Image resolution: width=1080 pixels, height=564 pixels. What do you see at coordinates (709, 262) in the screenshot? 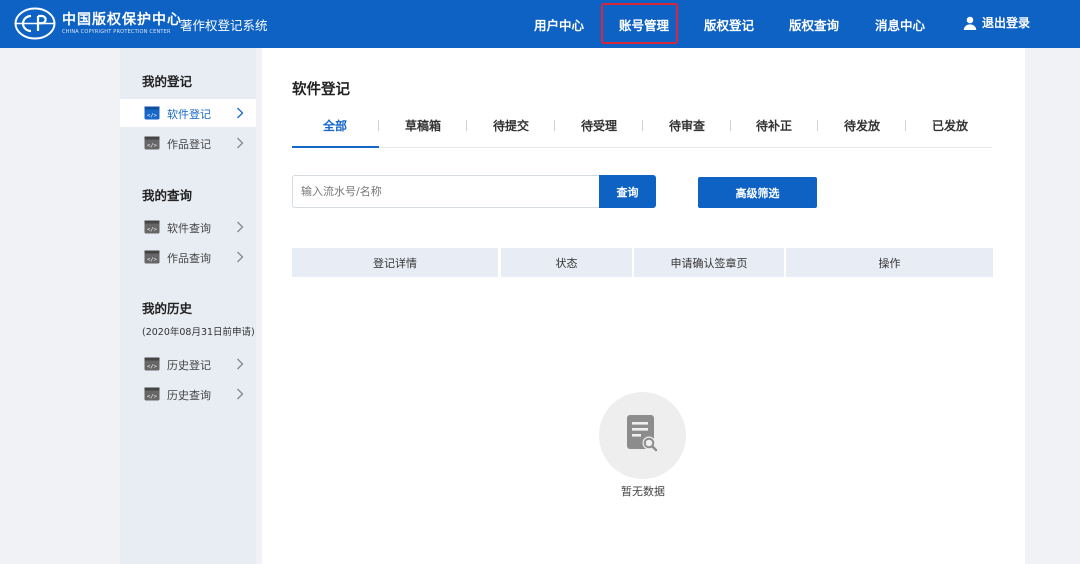
I see `table-header-confirmation-page: 申请确认签章页` at bounding box center [709, 262].